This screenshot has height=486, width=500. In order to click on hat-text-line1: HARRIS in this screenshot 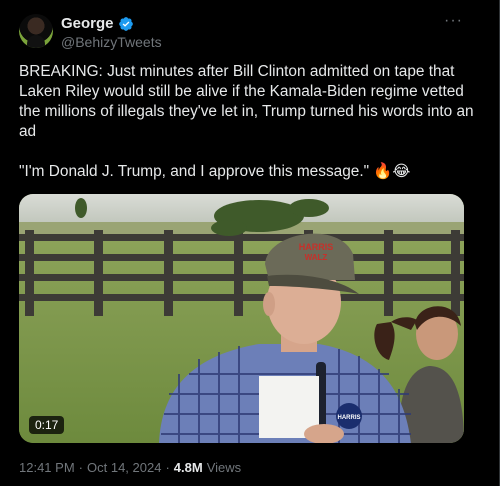, I will do `click(316, 247)`.